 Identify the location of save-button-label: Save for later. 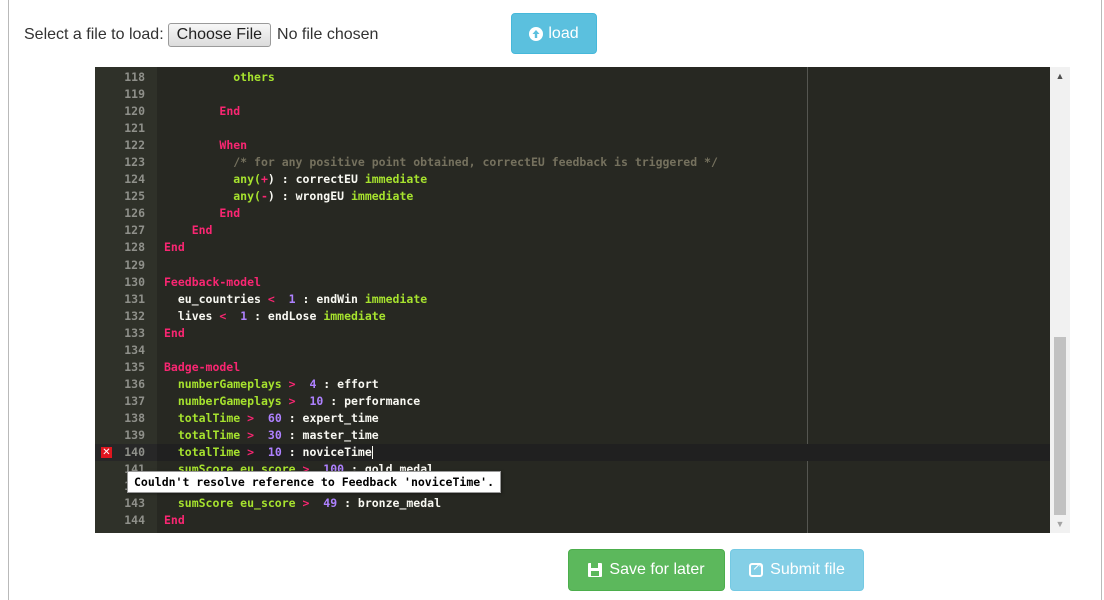
(657, 569).